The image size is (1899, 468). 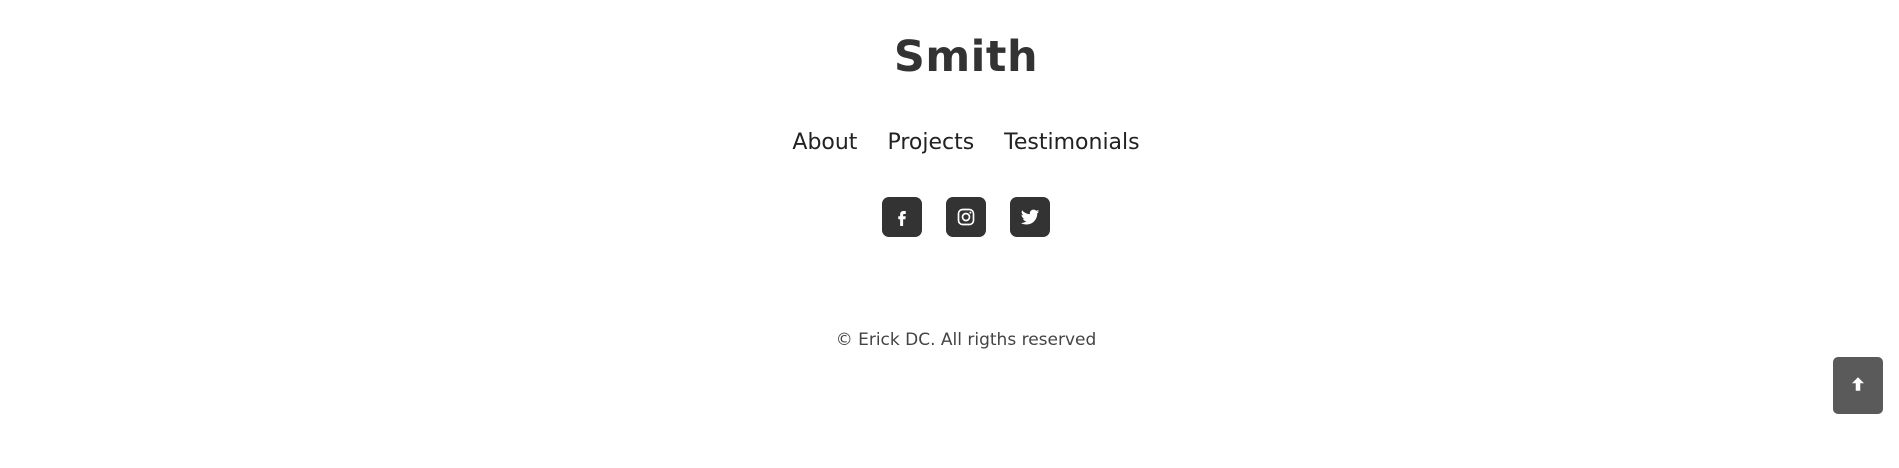 I want to click on instagram-button, so click(x=966, y=217).